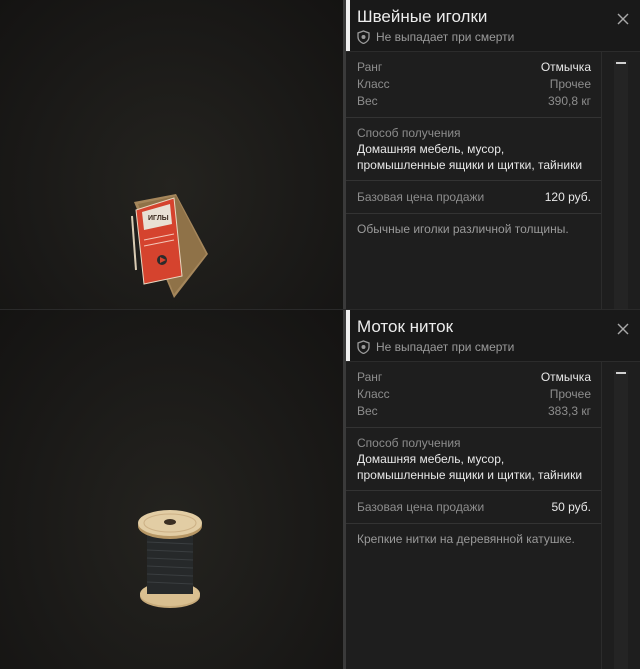 The height and width of the screenshot is (669, 640). Describe the element at coordinates (493, 26) in the screenshot. I see `item-header: Швейные иголки Не выпадает при смерти` at that location.